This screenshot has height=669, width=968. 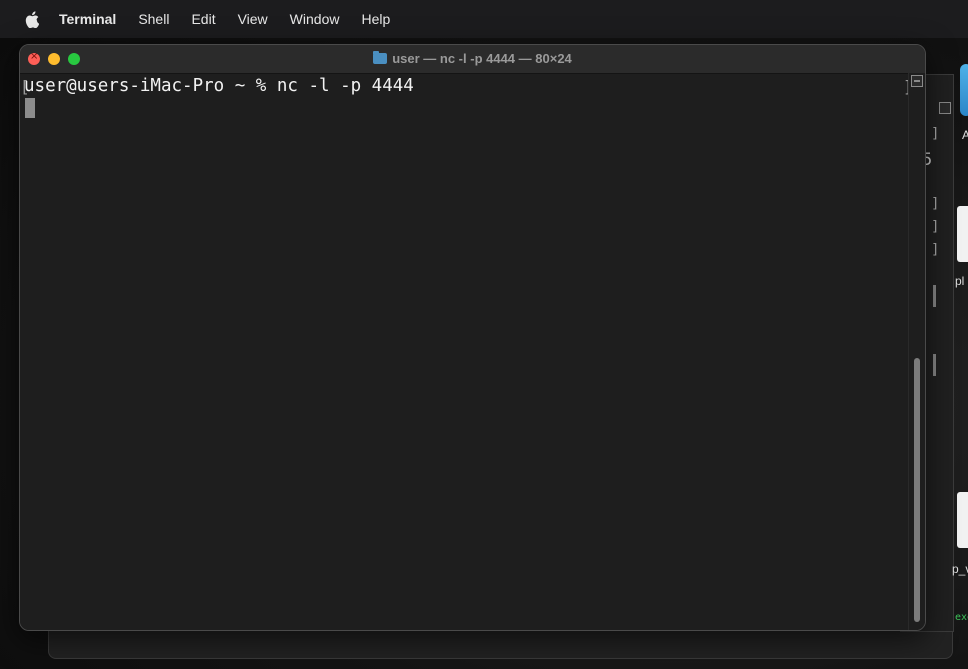 I want to click on desktop-app-icon, so click(x=964, y=90).